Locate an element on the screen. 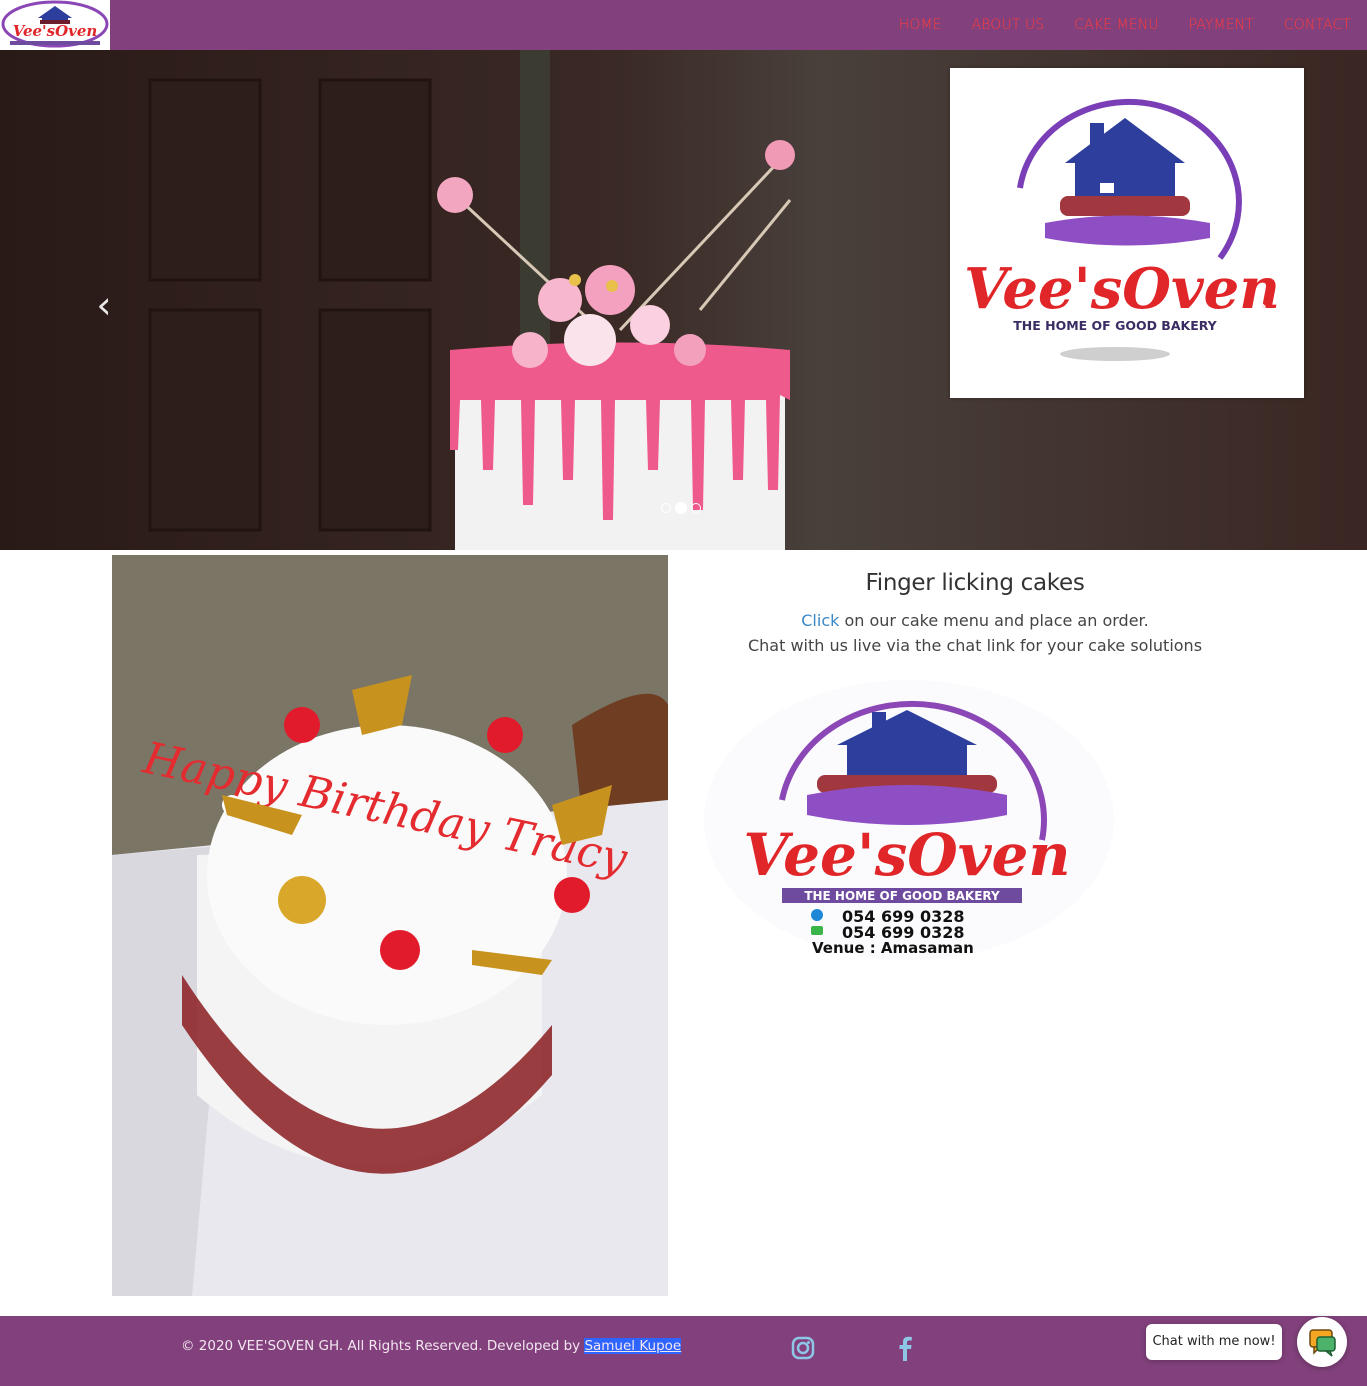 The width and height of the screenshot is (1367, 1386). nav-contact: CONTACT is located at coordinates (1317, 25).